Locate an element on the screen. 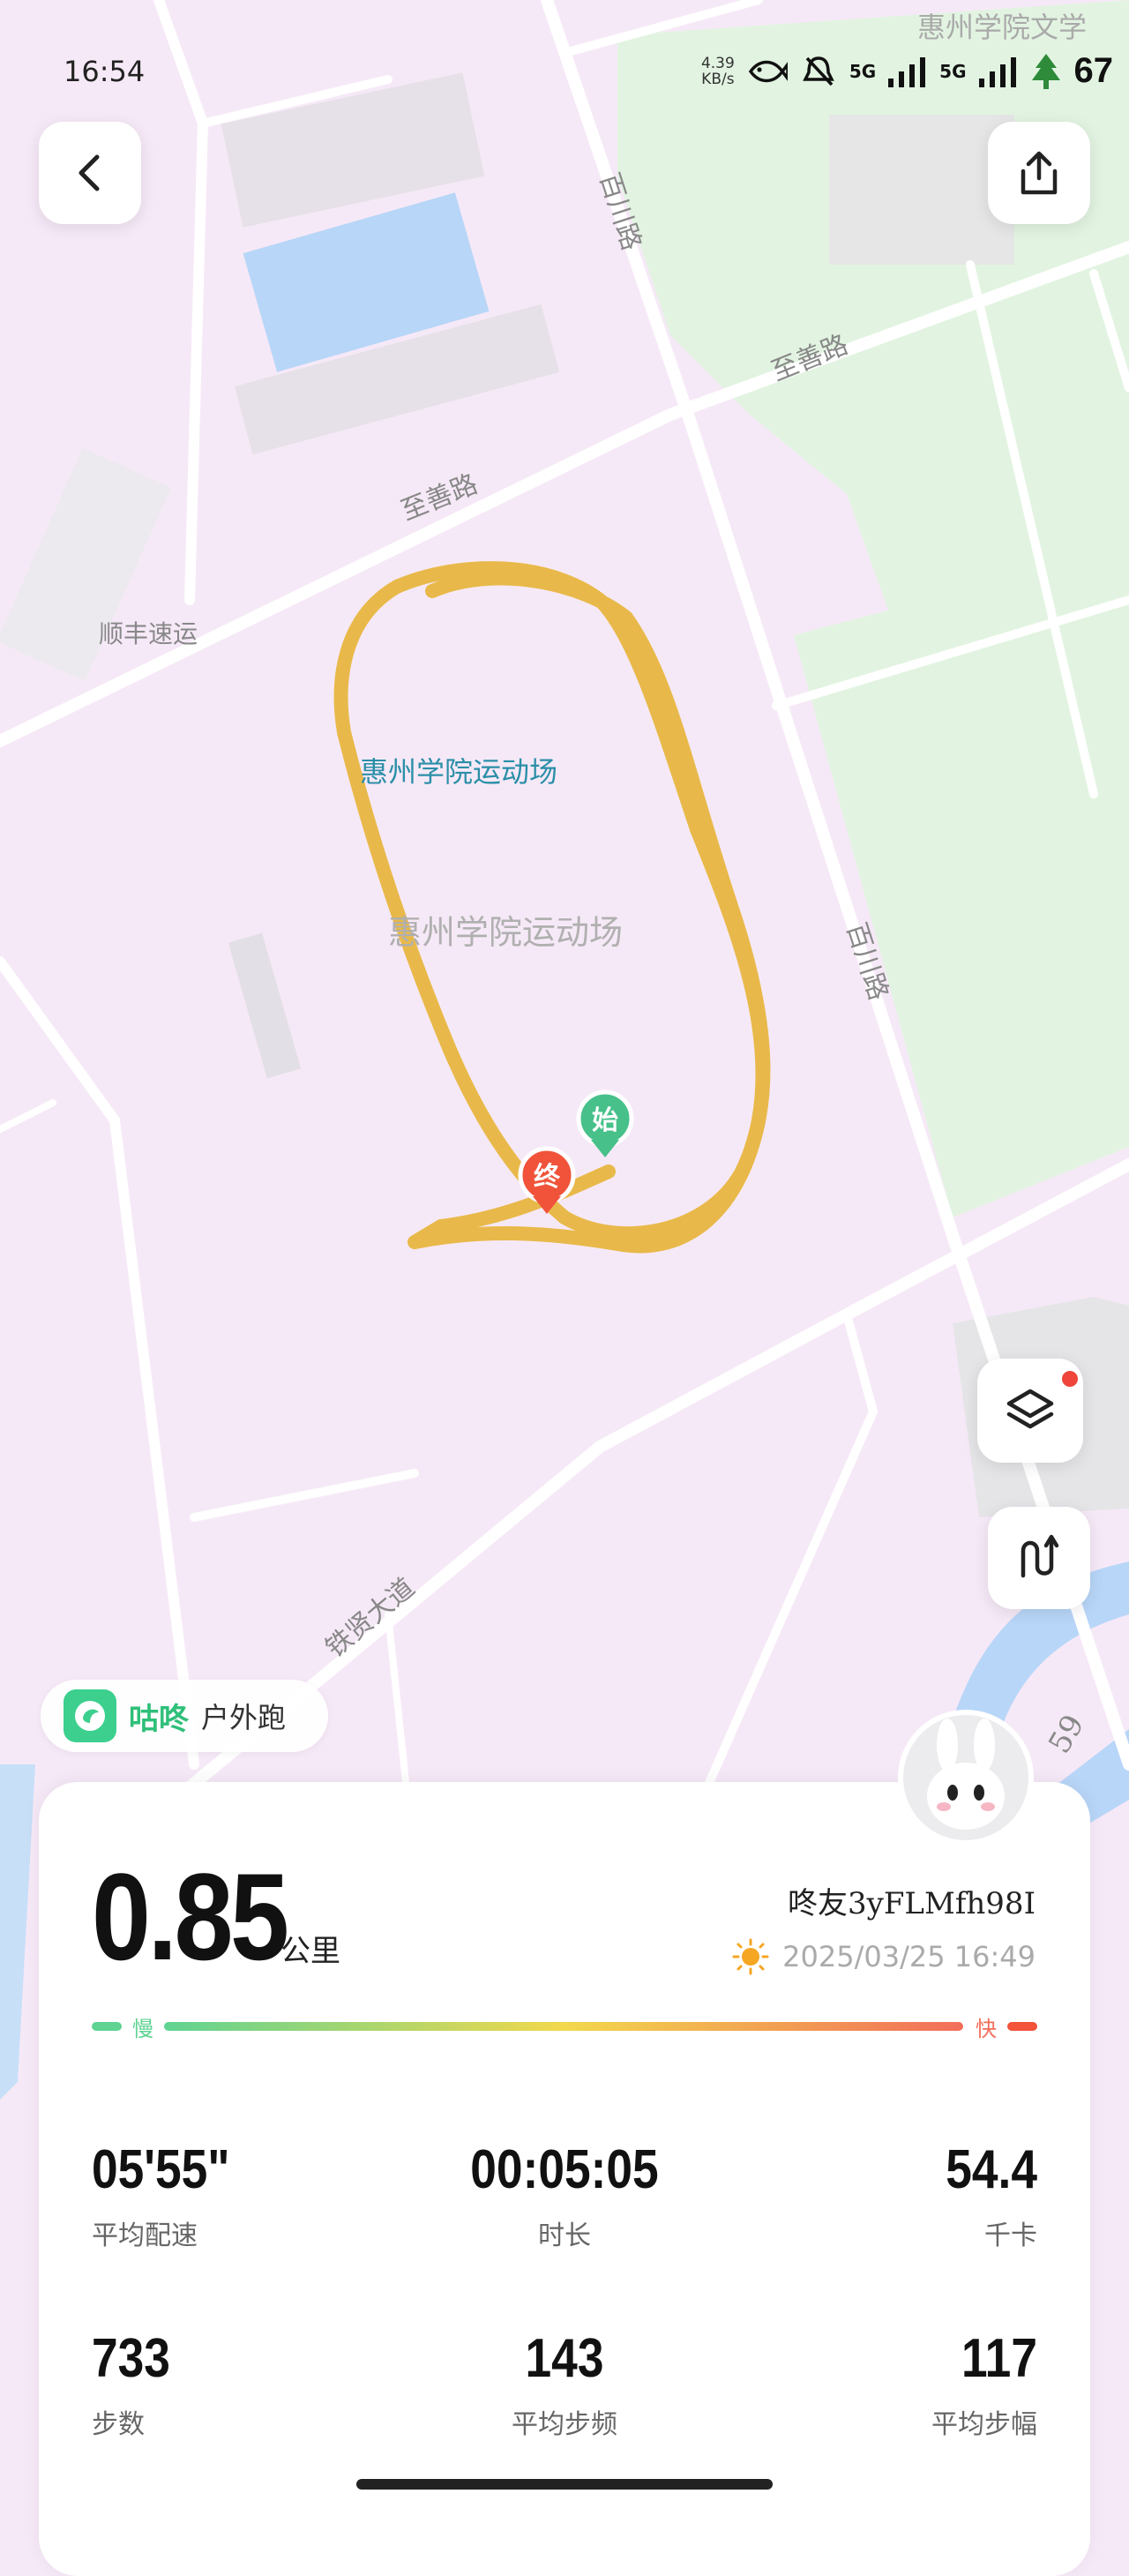 The image size is (1129, 2576). share-icon is located at coordinates (1039, 173).